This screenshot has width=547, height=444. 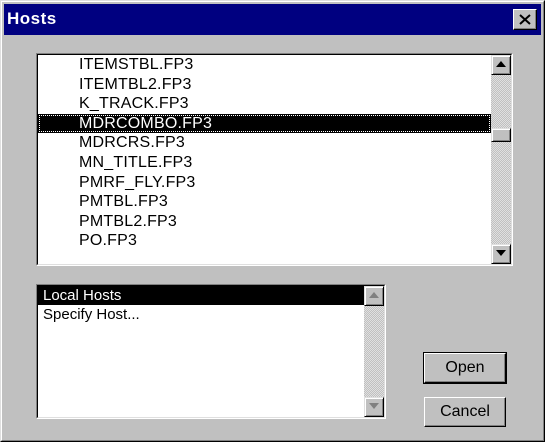 What do you see at coordinates (264, 123) in the screenshot?
I see `file-list-item: MDRCOMBO.FP3` at bounding box center [264, 123].